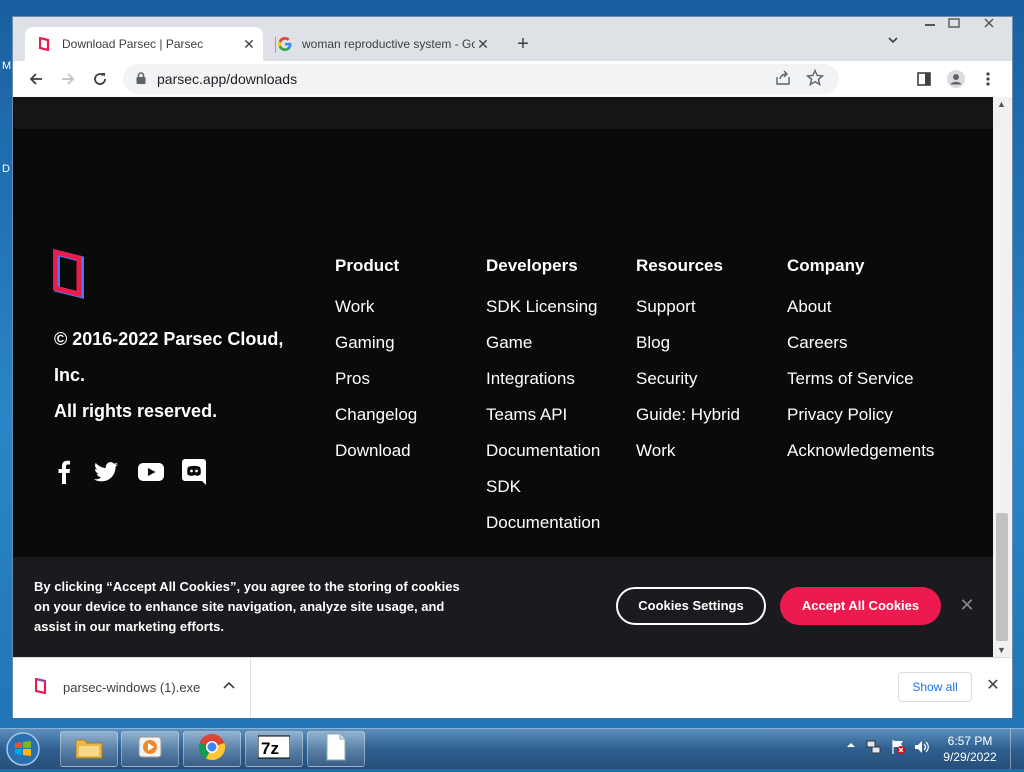 This screenshot has height=772, width=1024. What do you see at coordinates (860, 307) in the screenshot?
I see `footer-link: About` at bounding box center [860, 307].